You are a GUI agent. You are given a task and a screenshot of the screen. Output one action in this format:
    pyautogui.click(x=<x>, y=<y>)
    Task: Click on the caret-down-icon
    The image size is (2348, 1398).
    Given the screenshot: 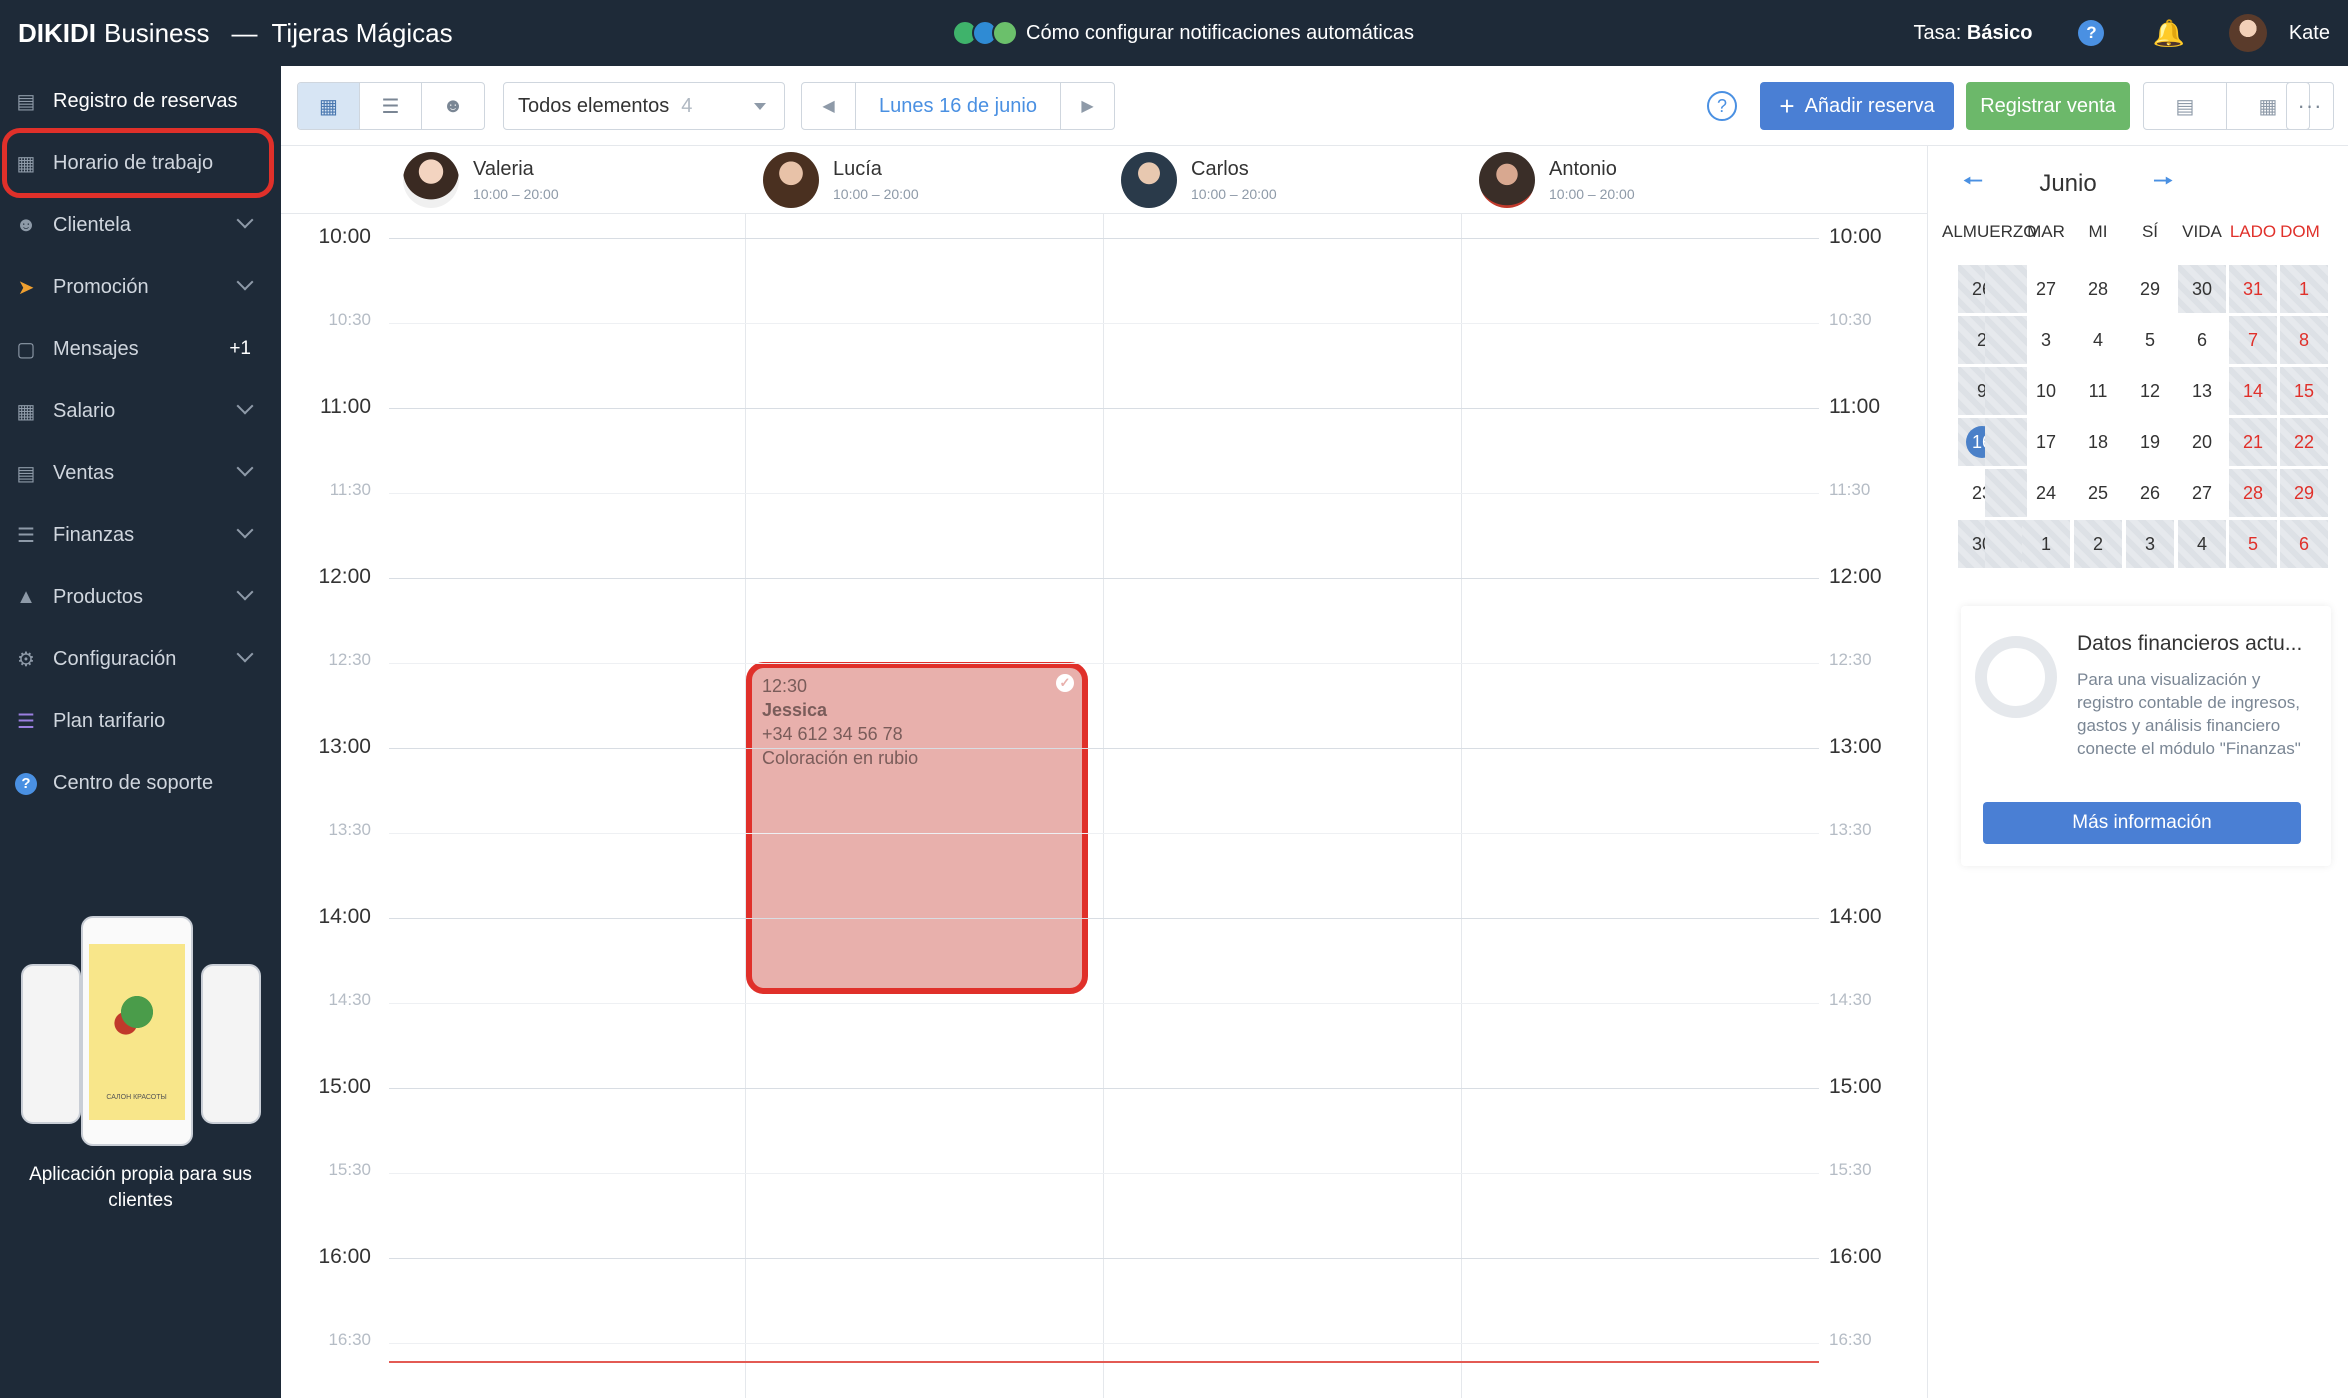 What is the action you would take?
    pyautogui.click(x=760, y=106)
    